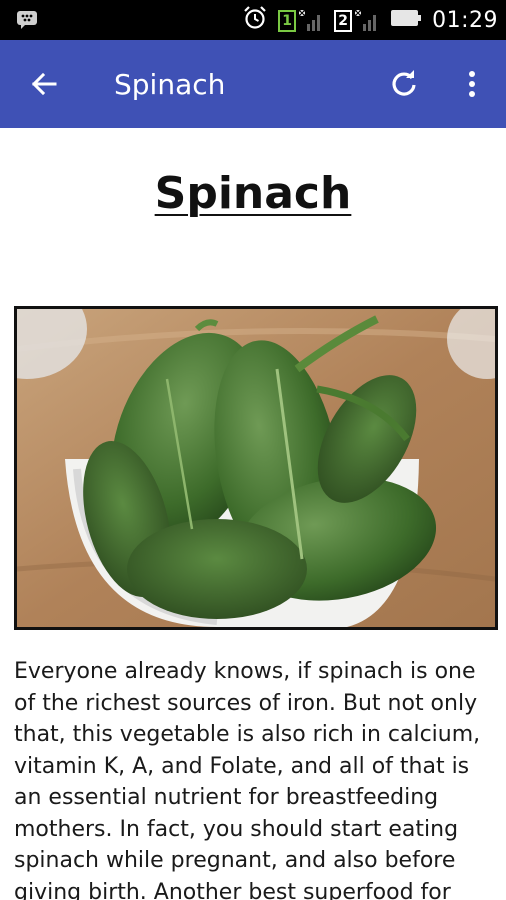  Describe the element at coordinates (406, 20) in the screenshot. I see `battery-icon` at that location.